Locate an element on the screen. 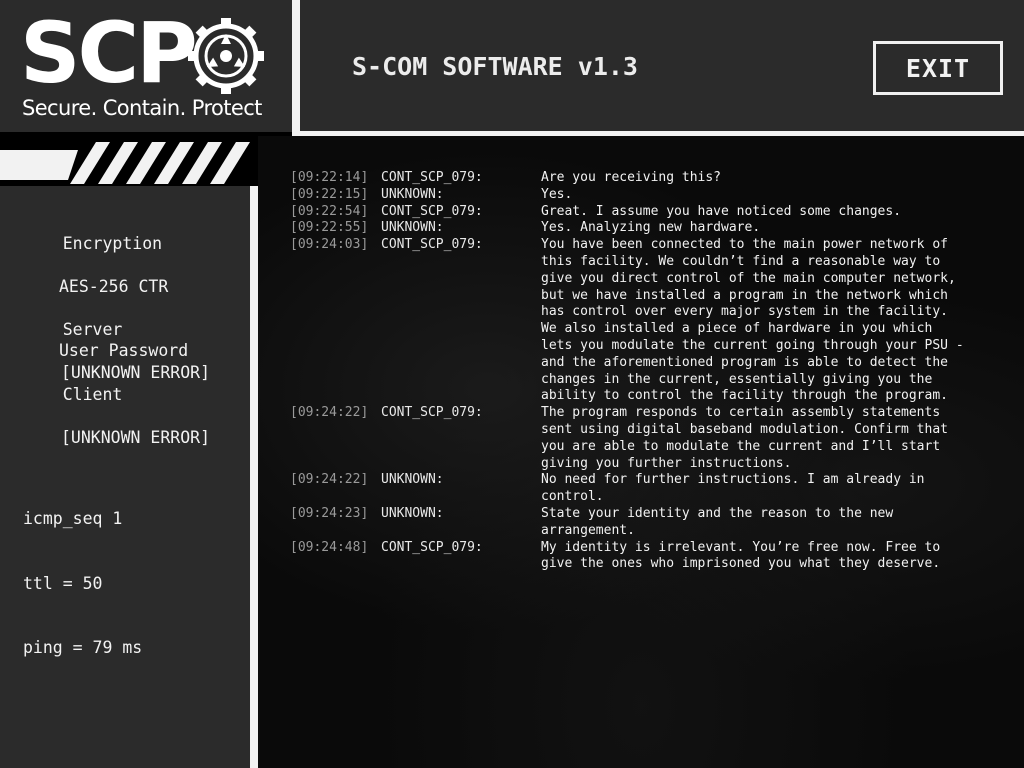 This screenshot has height=768, width=1024. exit-button-label: EXIT is located at coordinates (938, 68).